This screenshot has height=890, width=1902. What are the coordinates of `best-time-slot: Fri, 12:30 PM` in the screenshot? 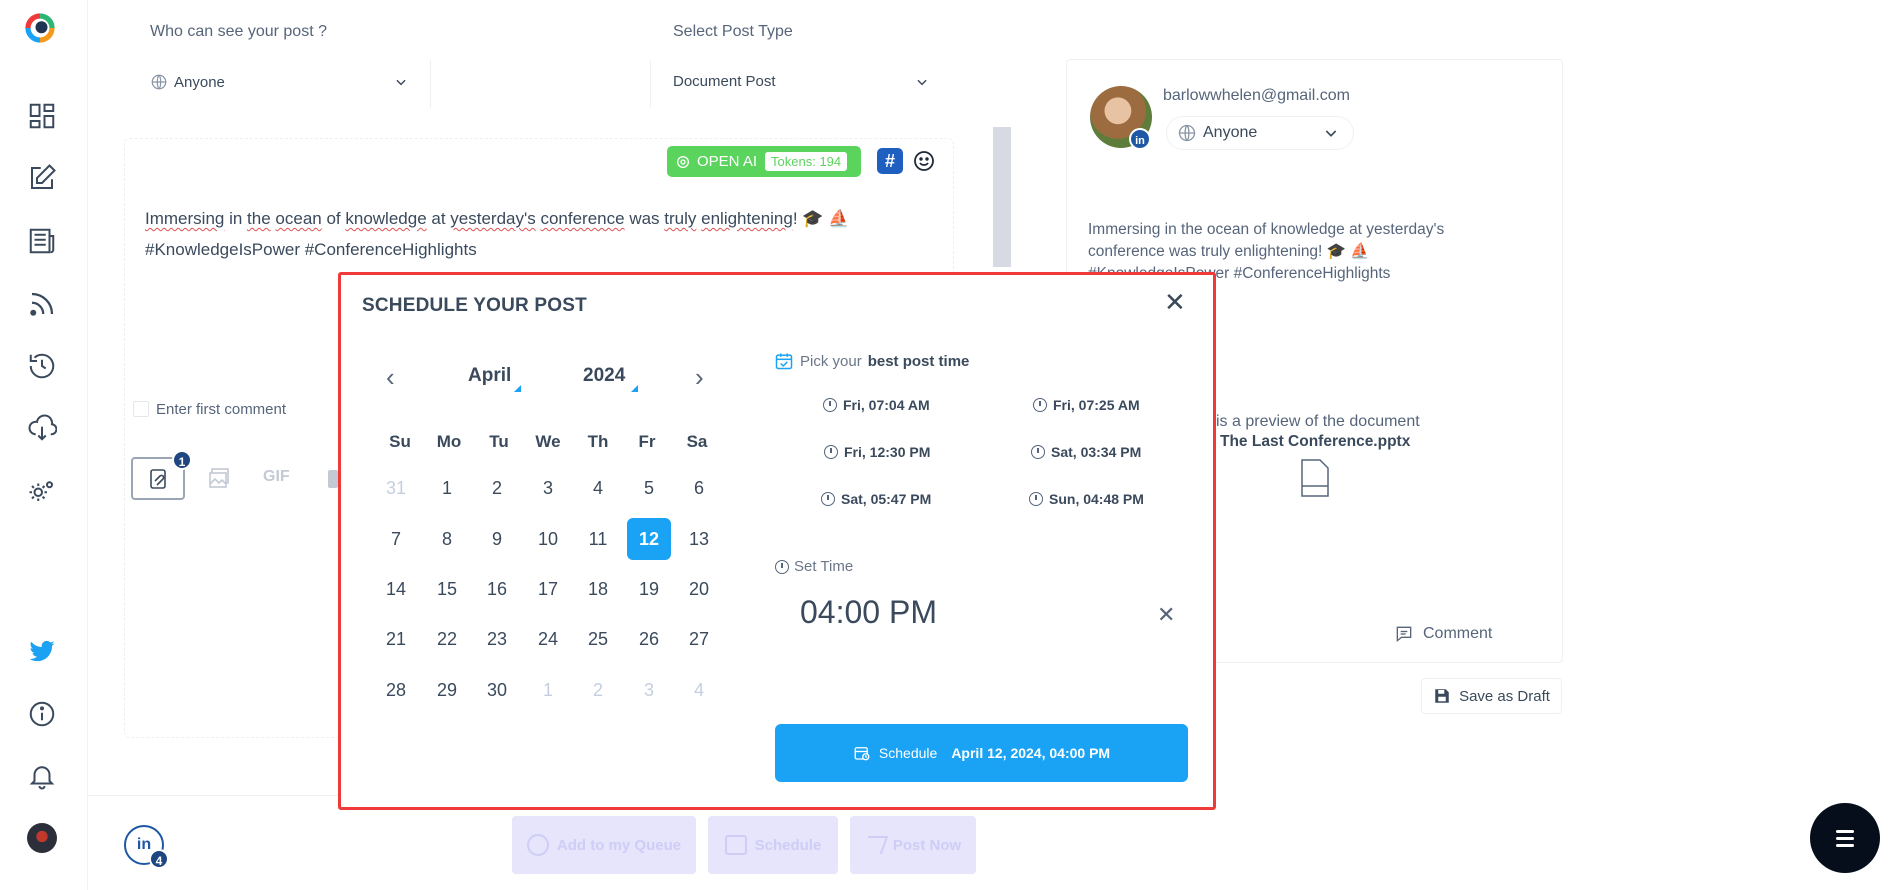 It's located at (877, 452).